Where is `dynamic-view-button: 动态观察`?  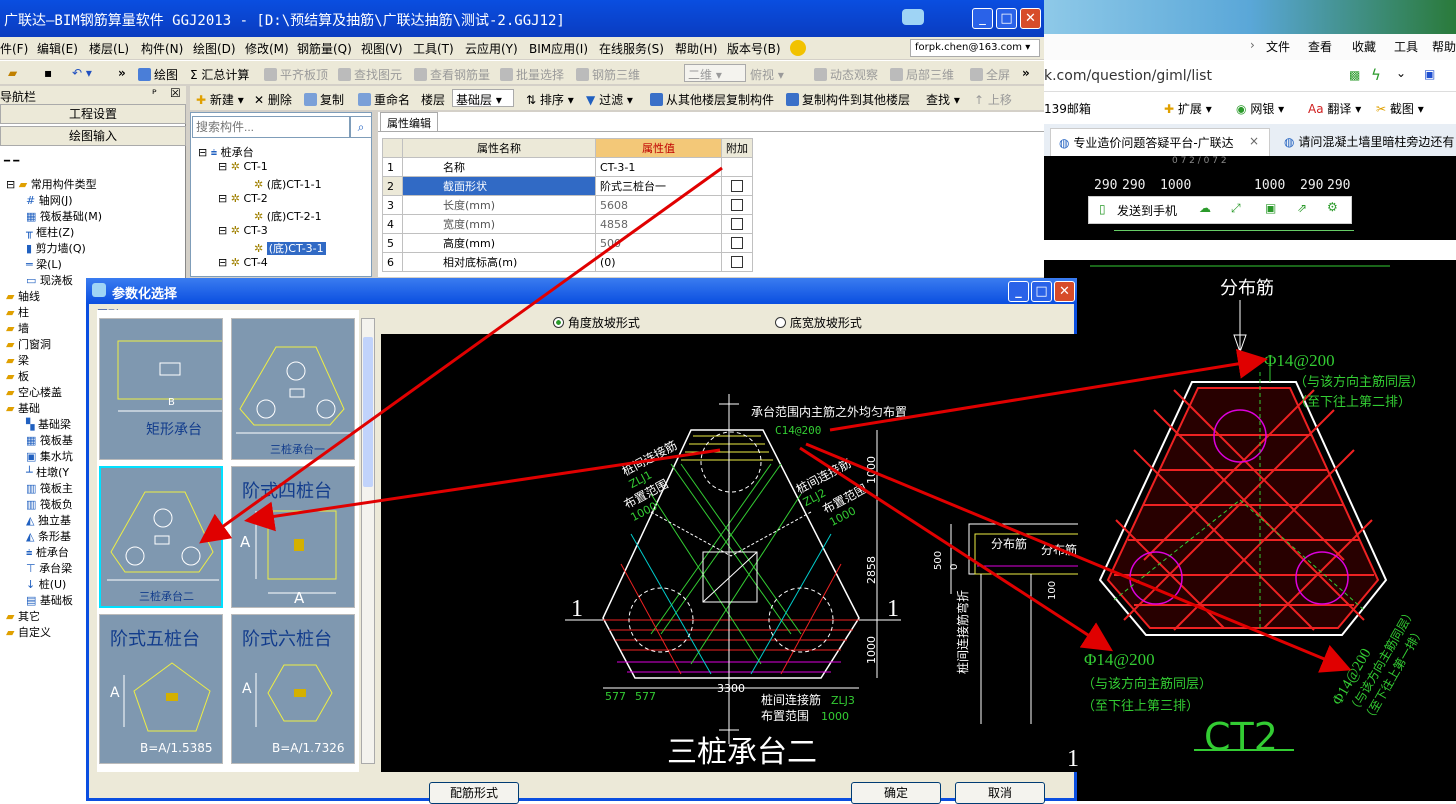 dynamic-view-button: 动态观察 is located at coordinates (846, 74).